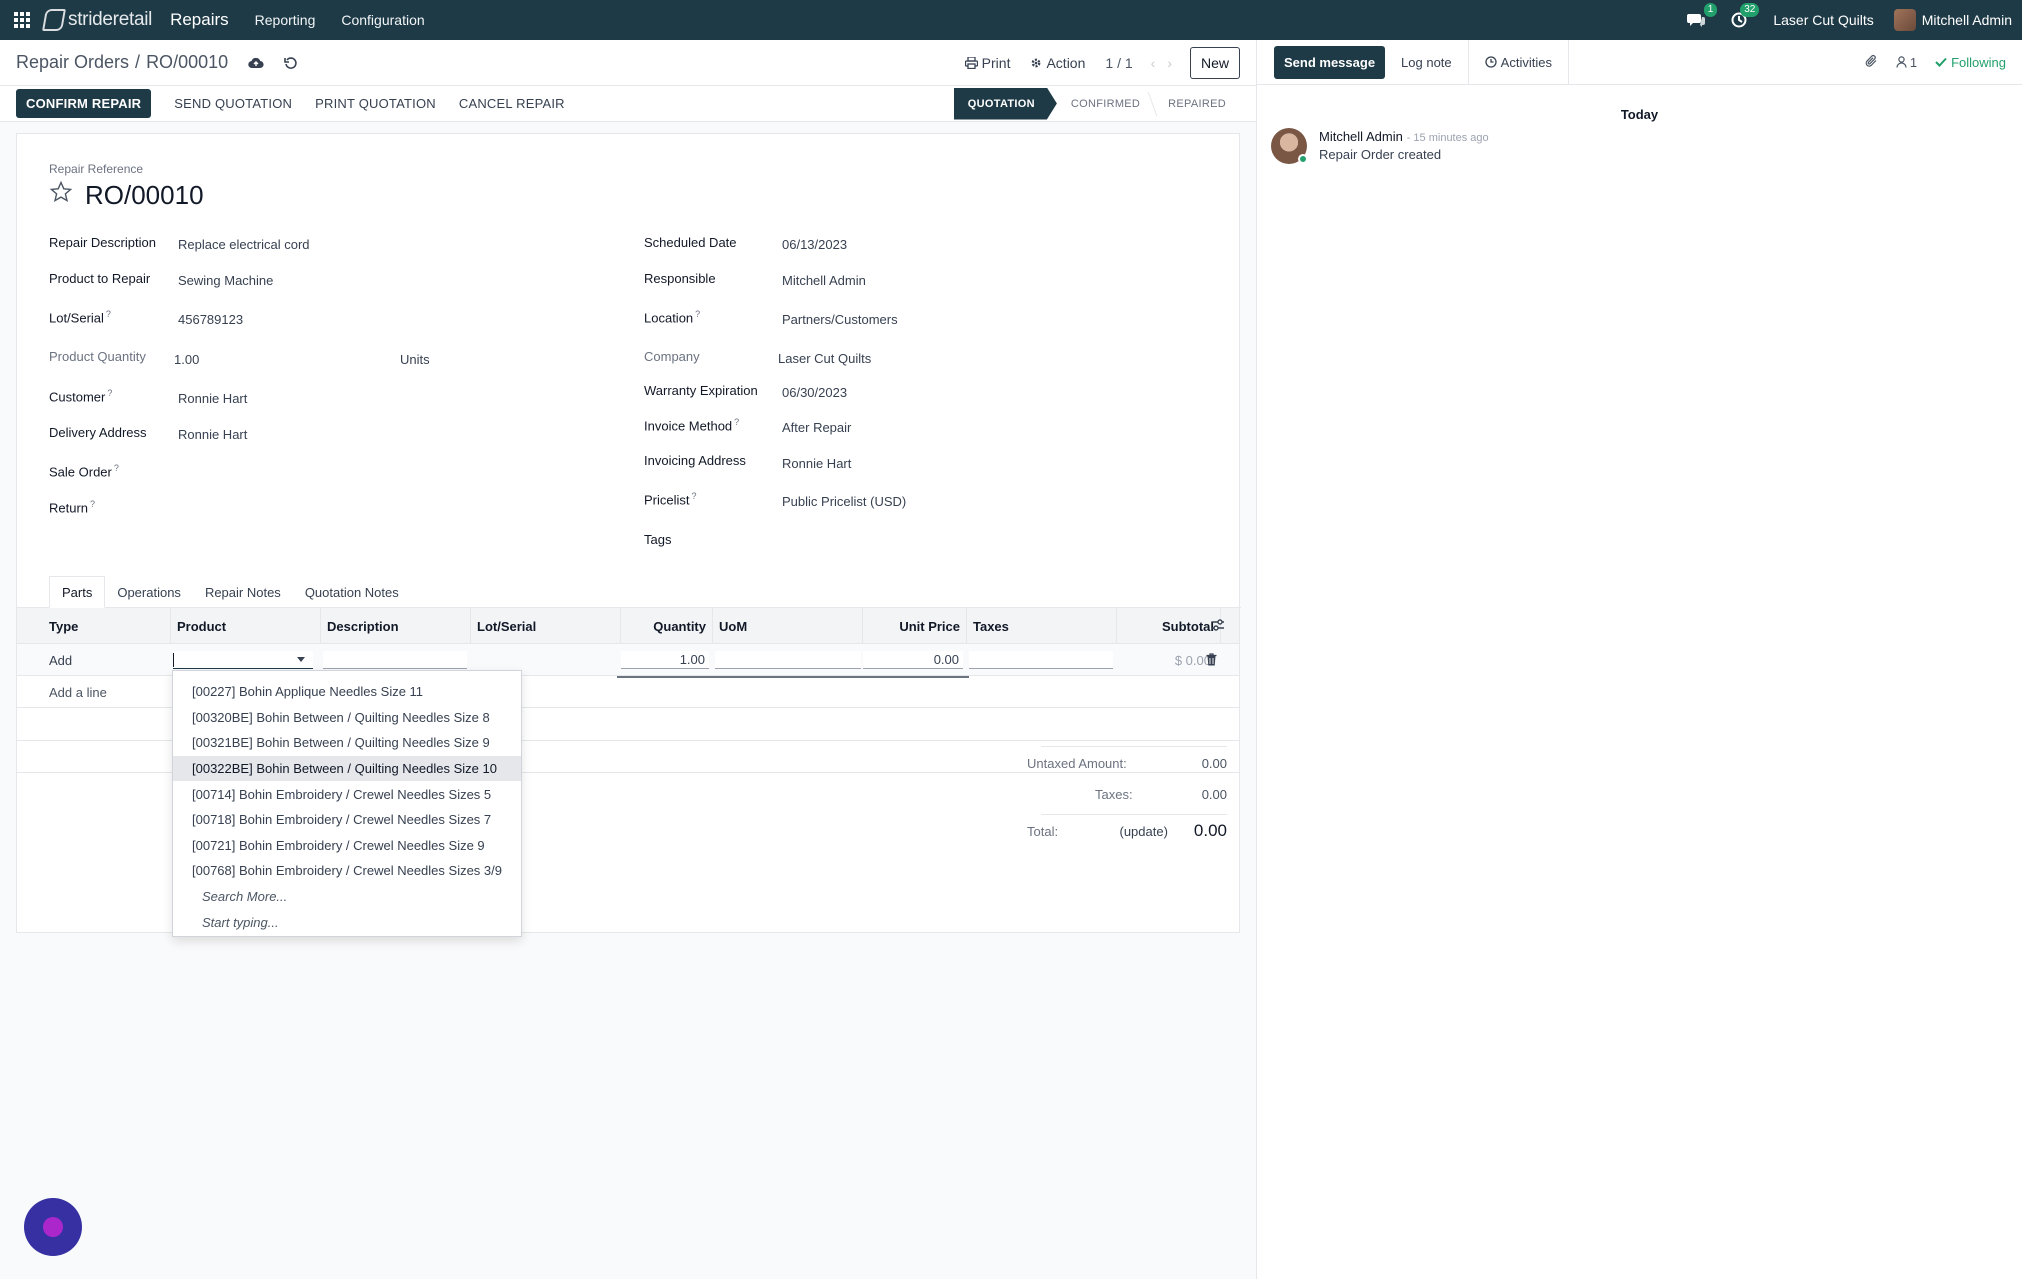 The height and width of the screenshot is (1279, 2022). I want to click on user-menu: Mitchell Admin, so click(1952, 20).